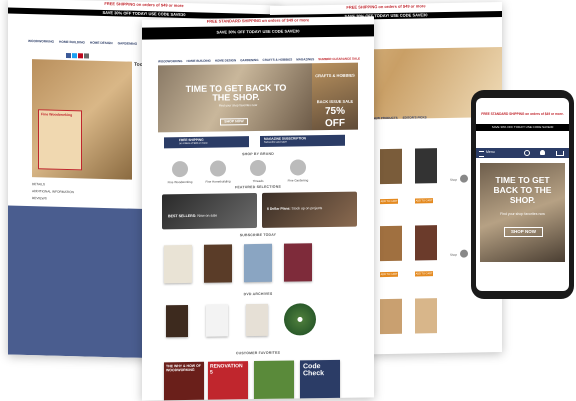  What do you see at coordinates (218, 181) in the screenshot?
I see `brand-label: Fine Homebuilding` at bounding box center [218, 181].